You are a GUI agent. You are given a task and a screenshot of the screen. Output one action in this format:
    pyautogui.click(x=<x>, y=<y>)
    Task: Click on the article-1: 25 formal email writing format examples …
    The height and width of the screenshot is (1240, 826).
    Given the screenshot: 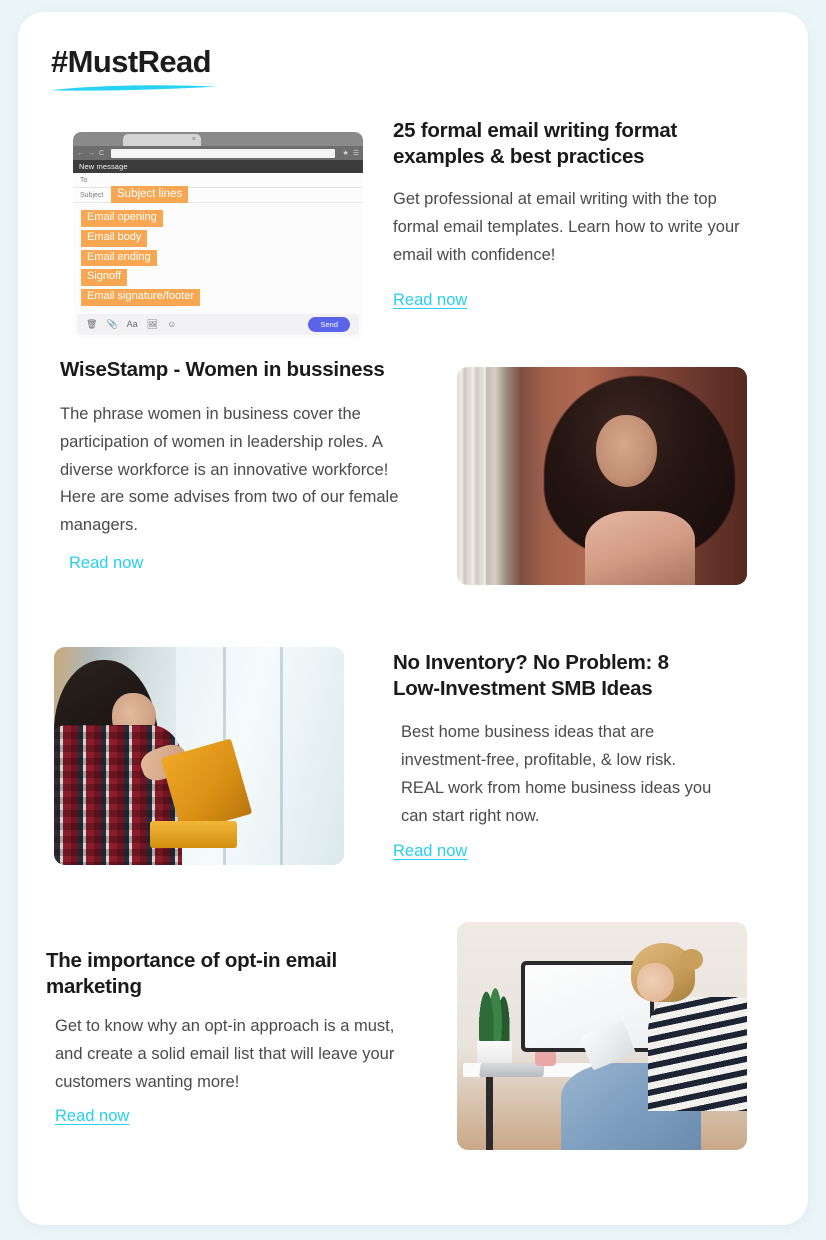 What is the action you would take?
    pyautogui.click(x=569, y=214)
    